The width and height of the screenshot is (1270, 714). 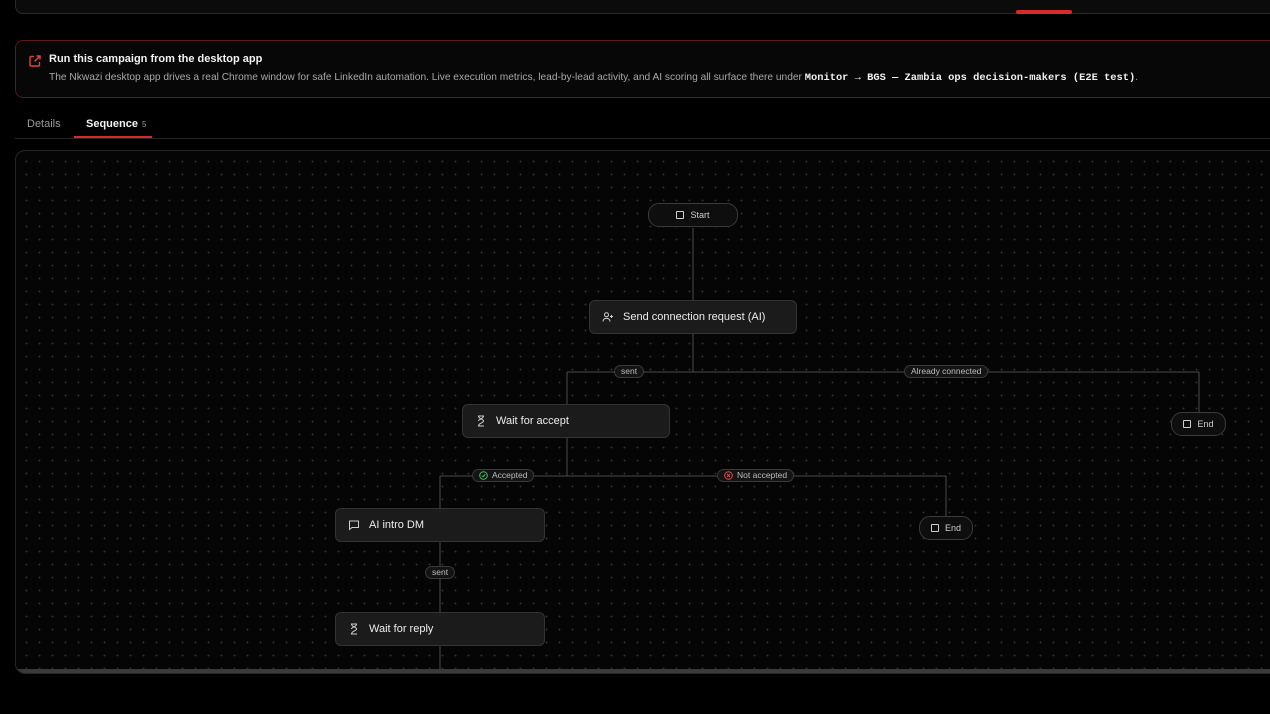 What do you see at coordinates (510, 475) in the screenshot?
I see `accepted-label: Accepted` at bounding box center [510, 475].